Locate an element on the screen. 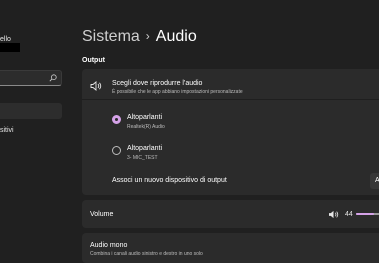  add-output-device-label: Associ un nuovo dispositivo di output is located at coordinates (169, 180).